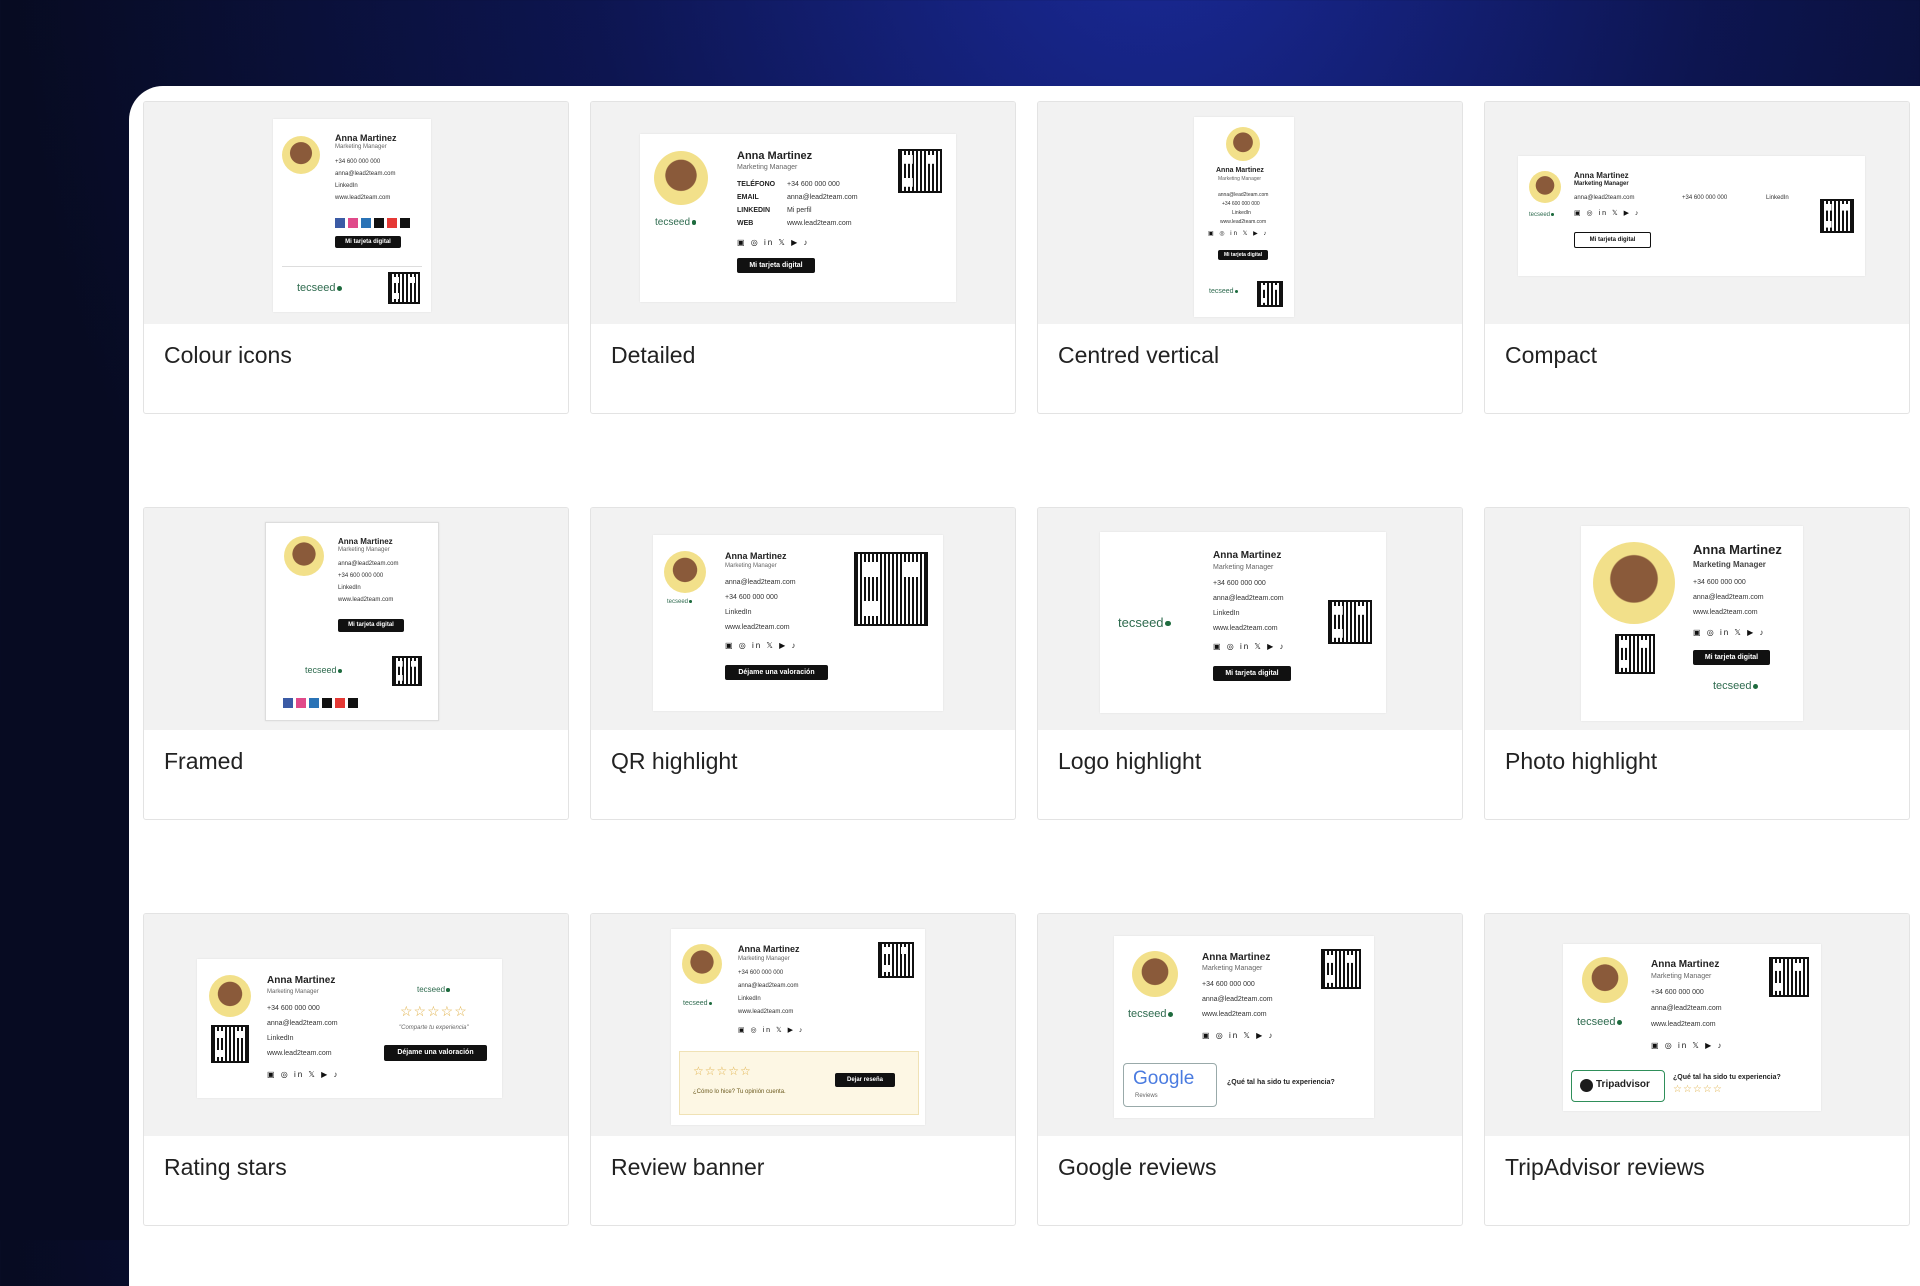 Image resolution: width=1920 pixels, height=1286 pixels. I want to click on google-reviews-badge: Google Reviews, so click(1170, 1085).